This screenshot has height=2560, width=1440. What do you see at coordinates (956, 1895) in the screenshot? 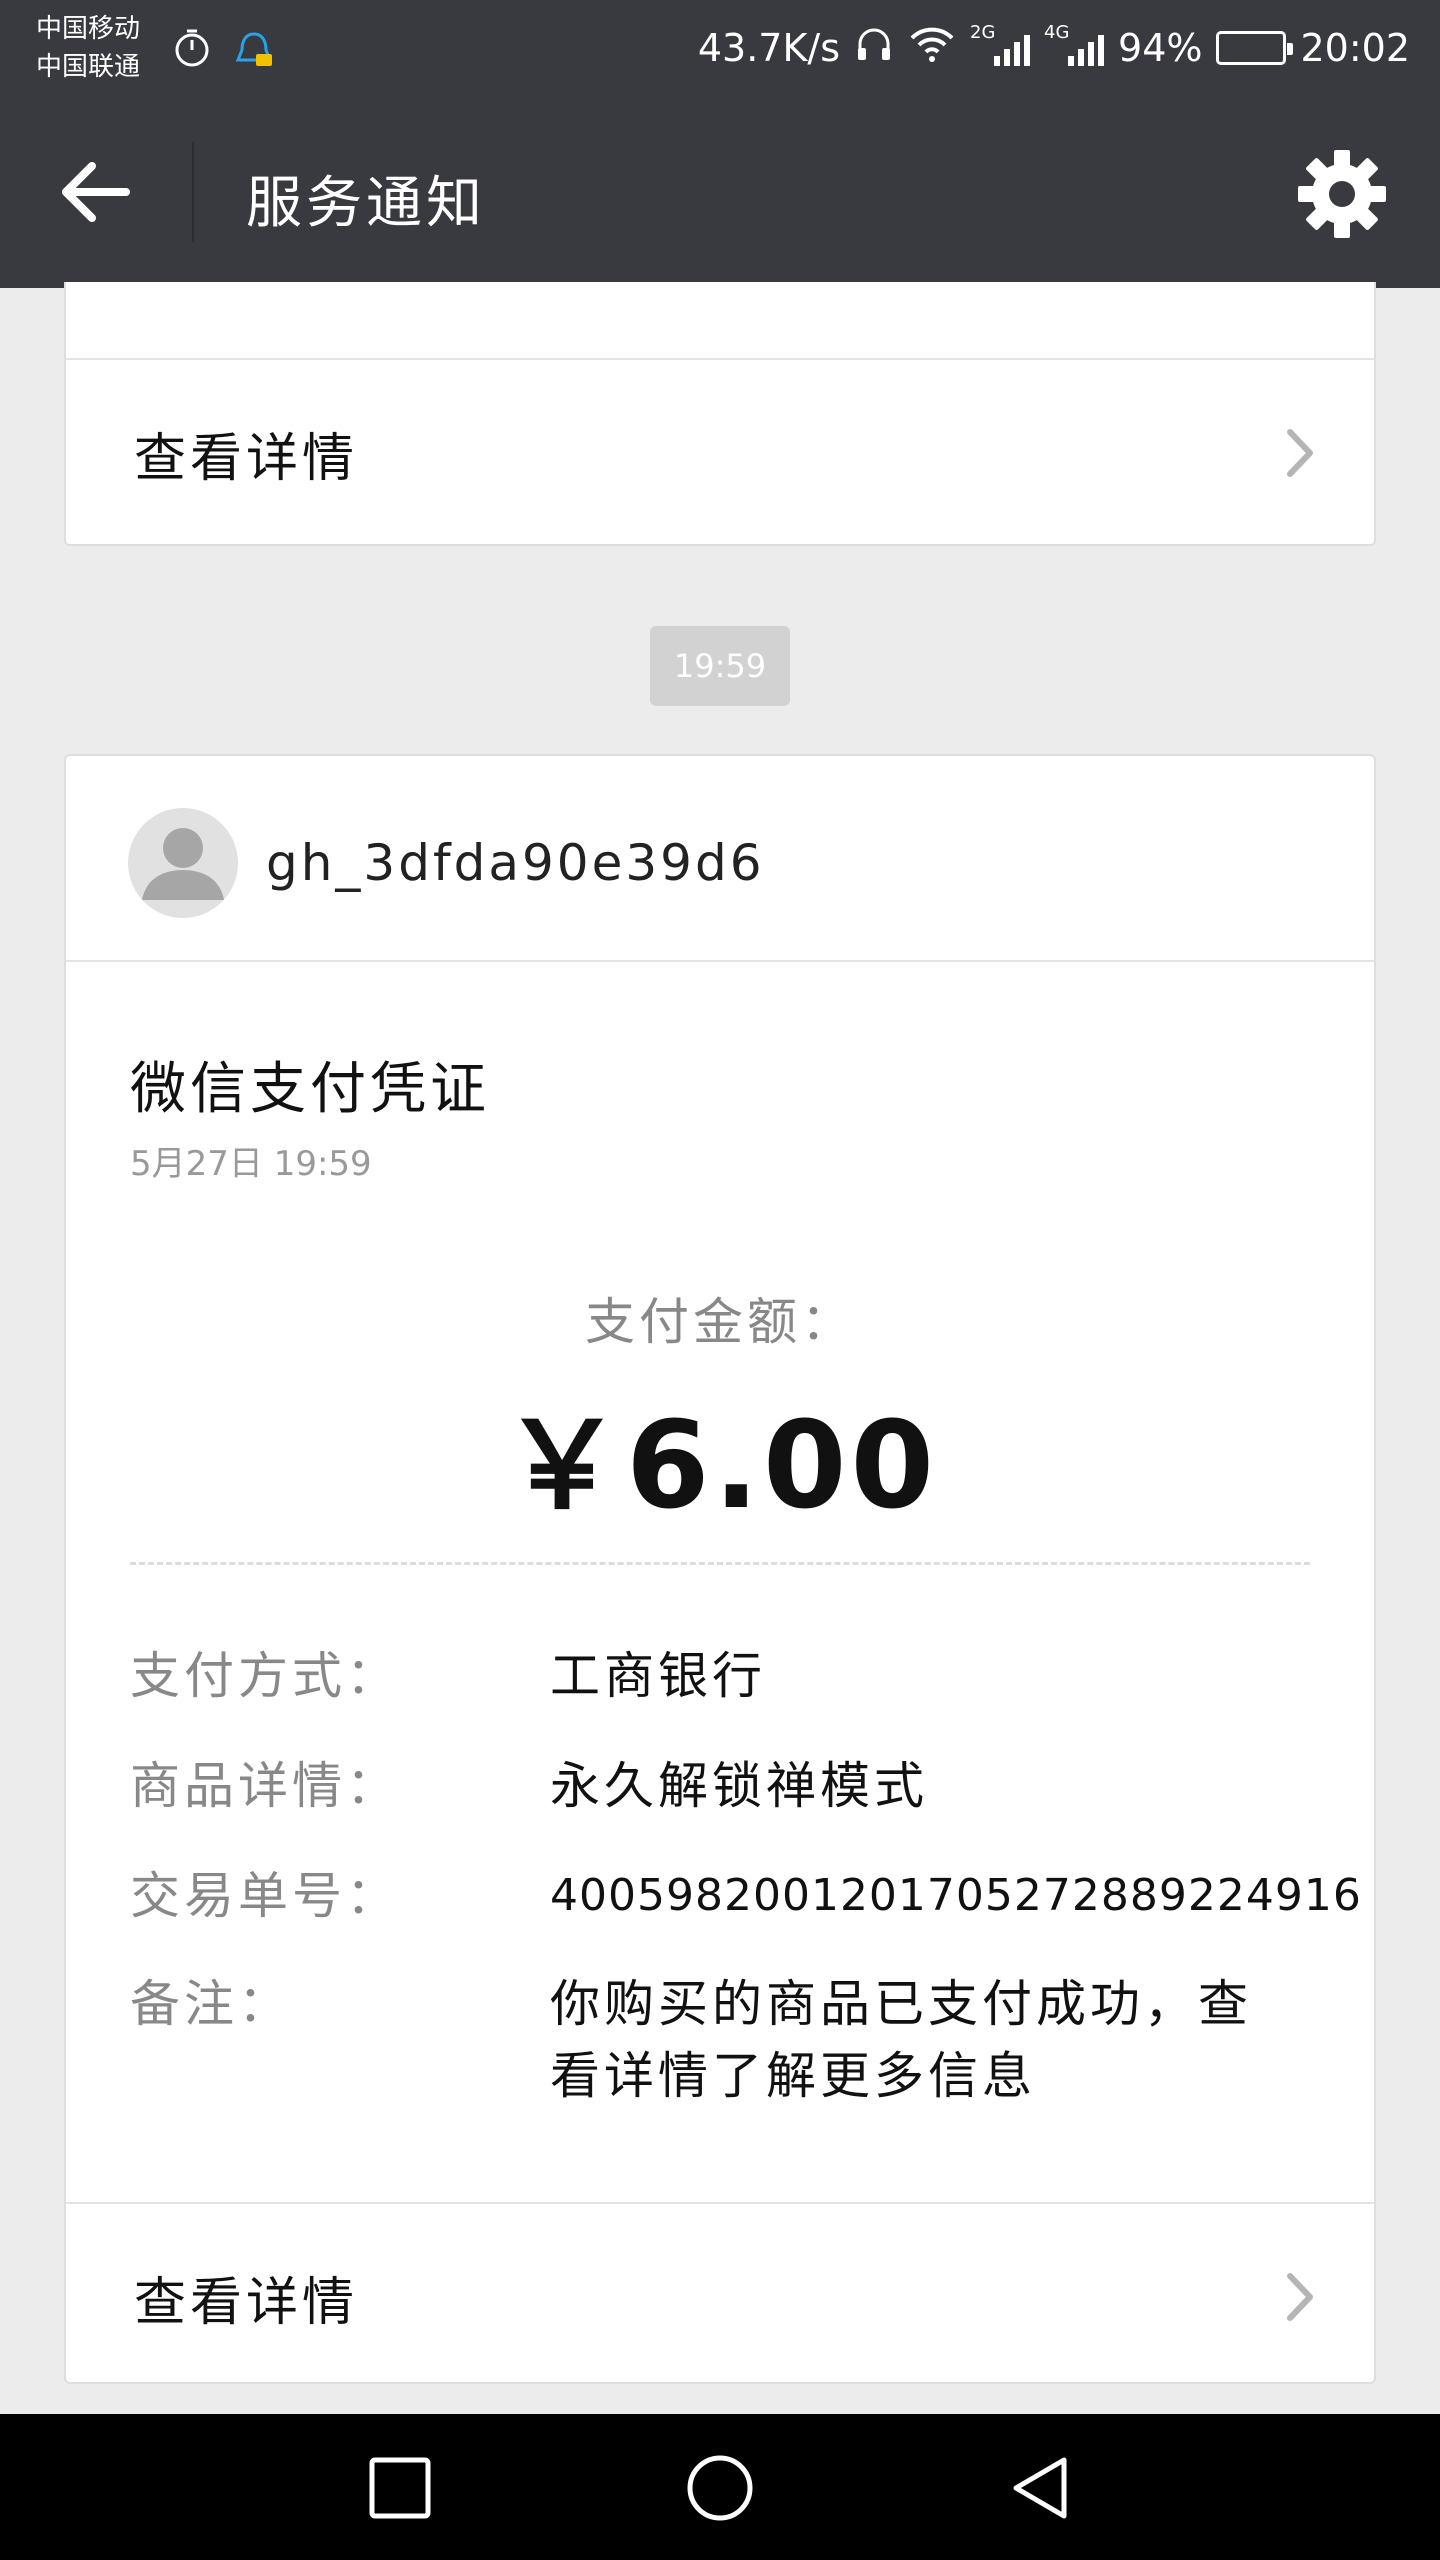
I see `transaction-id-value: 4005982001201705272889224916` at bounding box center [956, 1895].